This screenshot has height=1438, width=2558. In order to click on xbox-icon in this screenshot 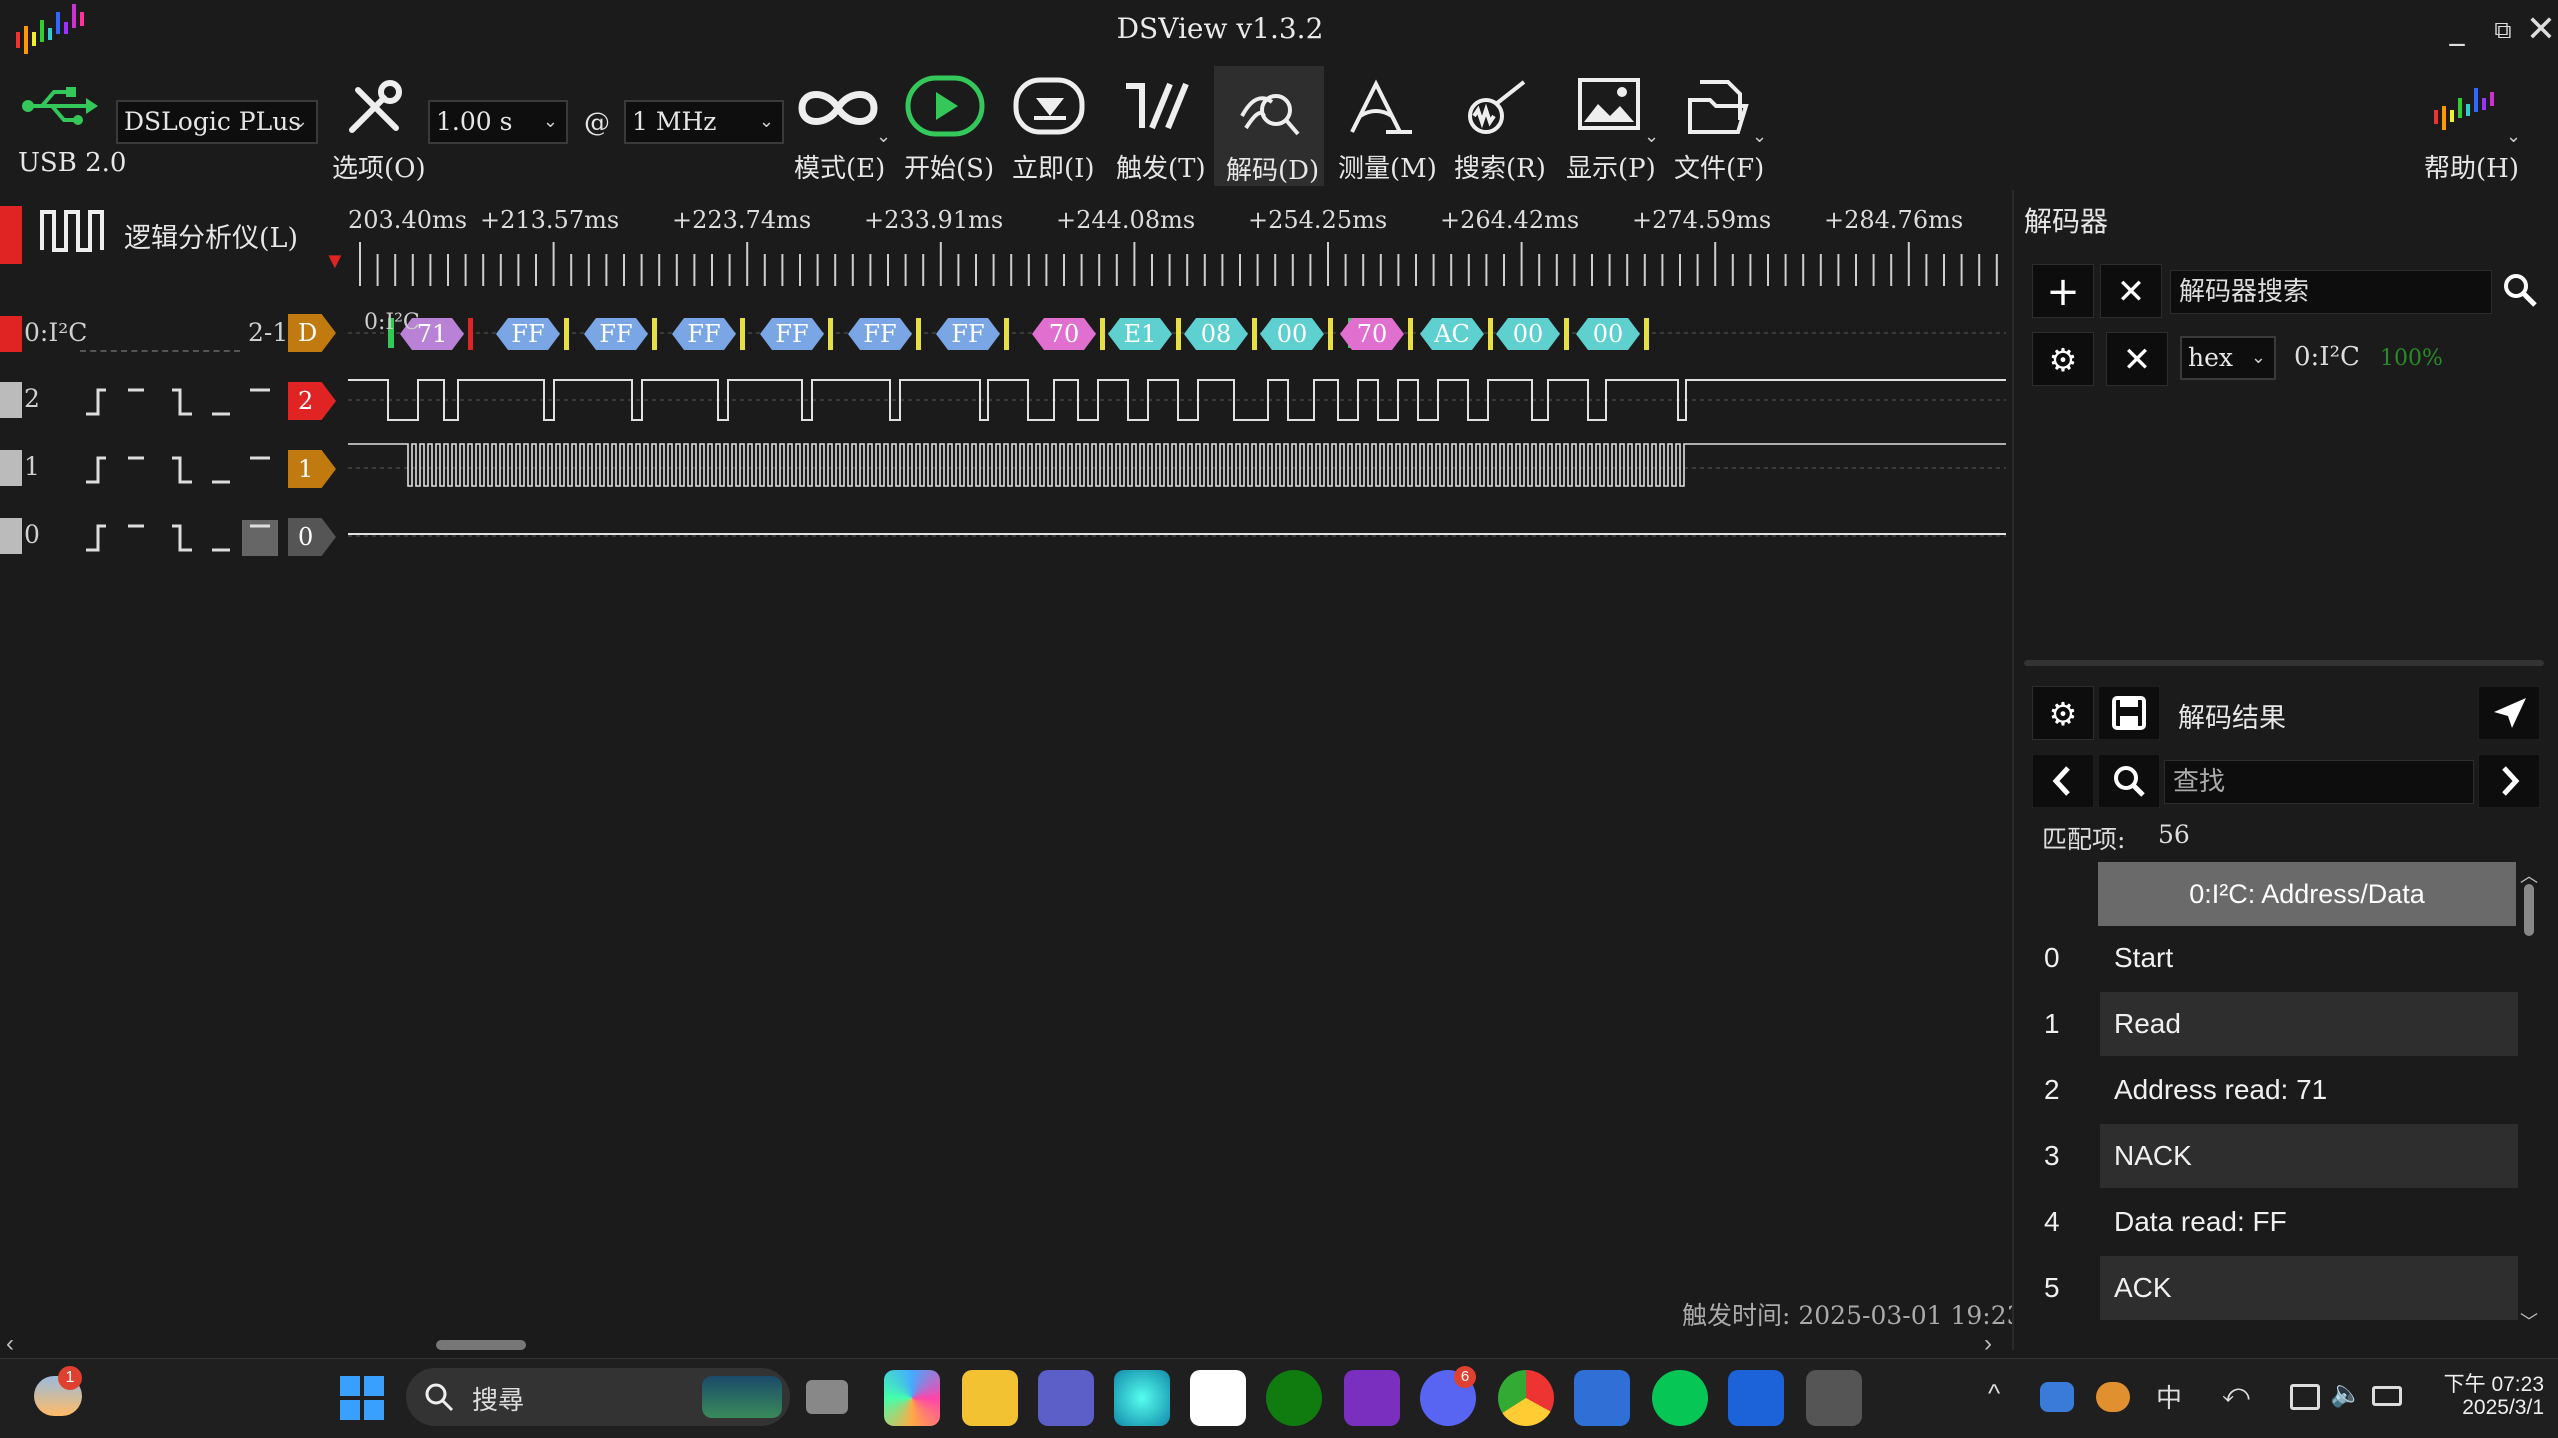, I will do `click(1294, 1398)`.